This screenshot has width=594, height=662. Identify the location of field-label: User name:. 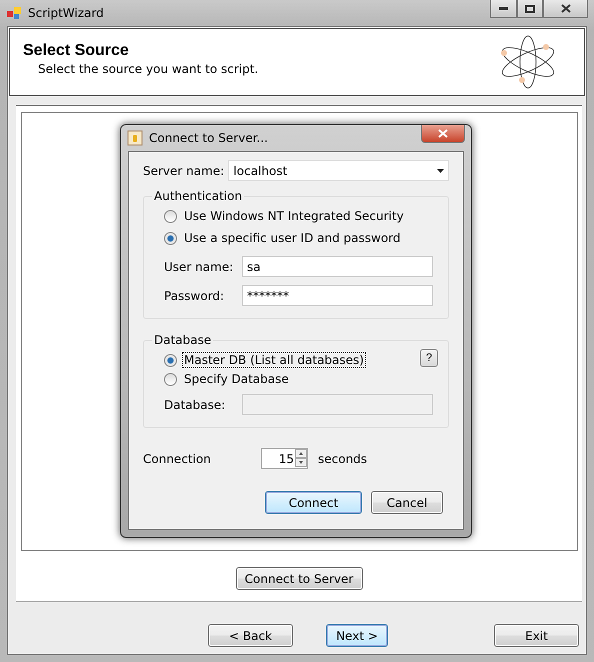
(199, 267).